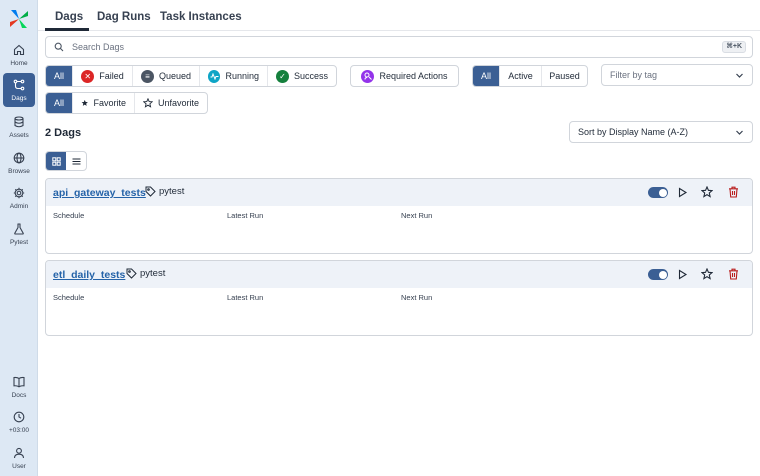 This screenshot has width=760, height=476. What do you see at coordinates (19, 127) in the screenshot?
I see `nav-assets: Assets` at bounding box center [19, 127].